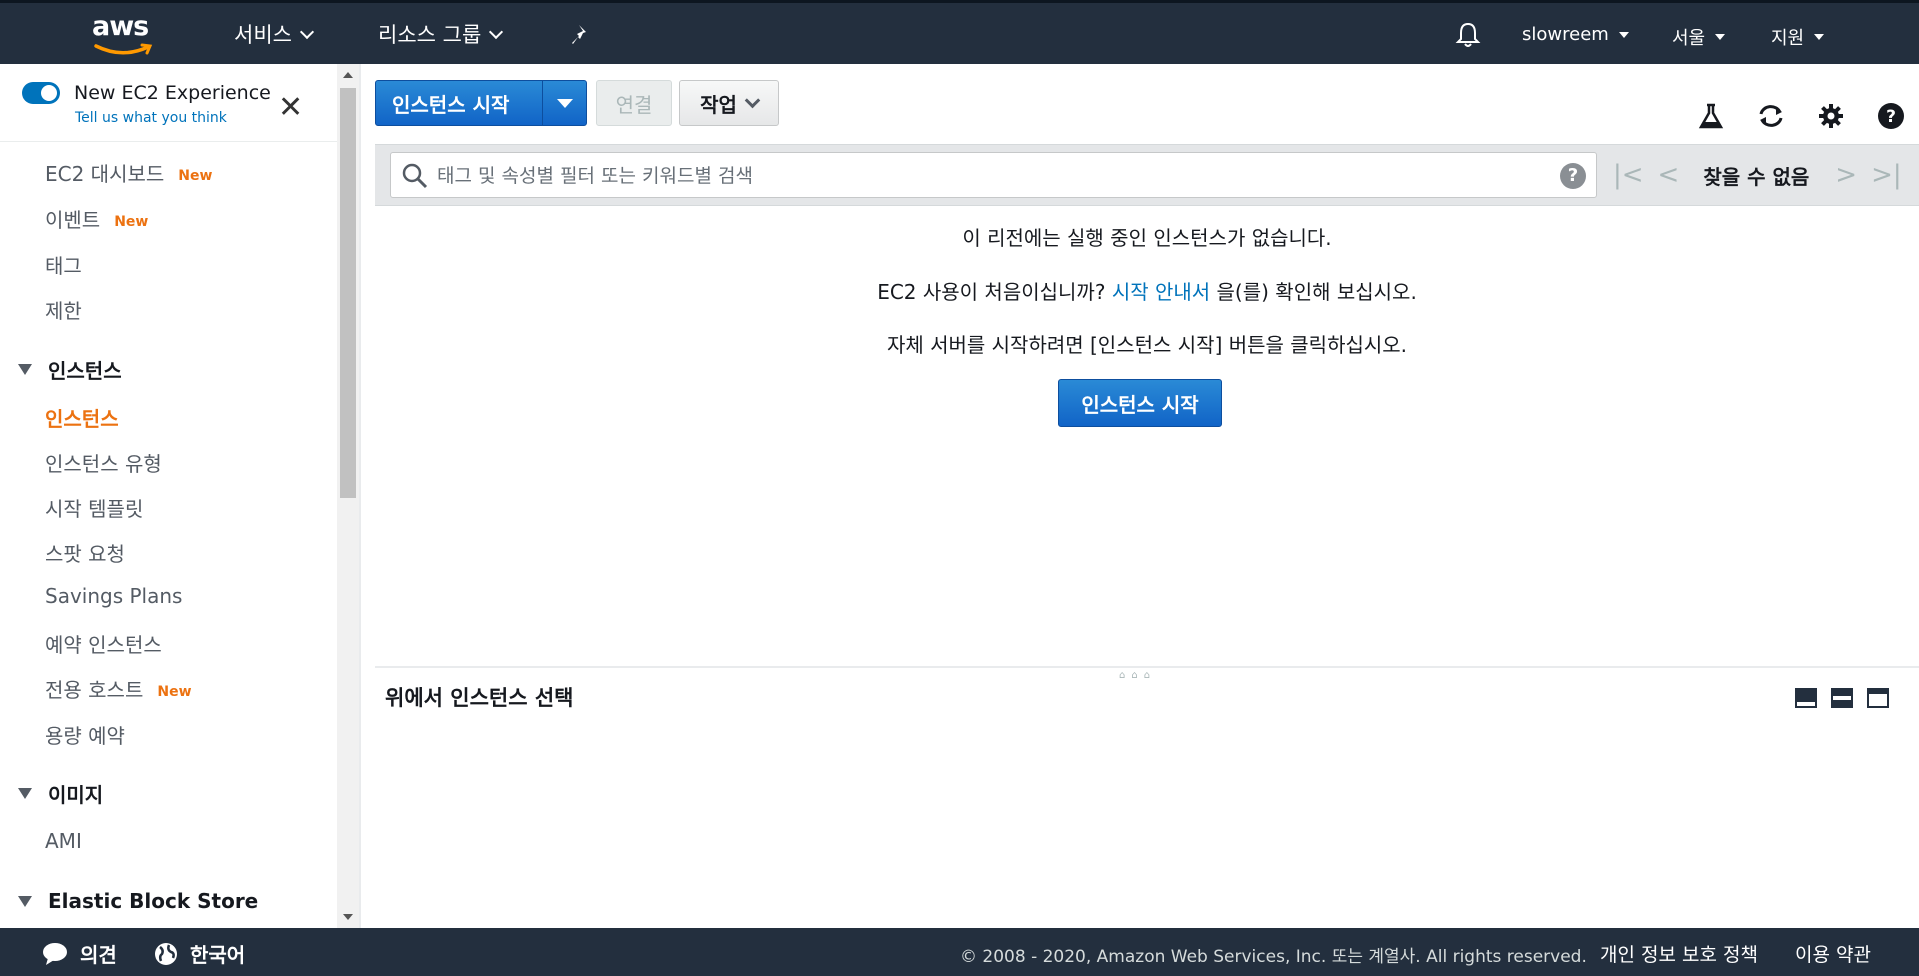 Image resolution: width=1919 pixels, height=976 pixels. I want to click on pin-icon, so click(582, 37).